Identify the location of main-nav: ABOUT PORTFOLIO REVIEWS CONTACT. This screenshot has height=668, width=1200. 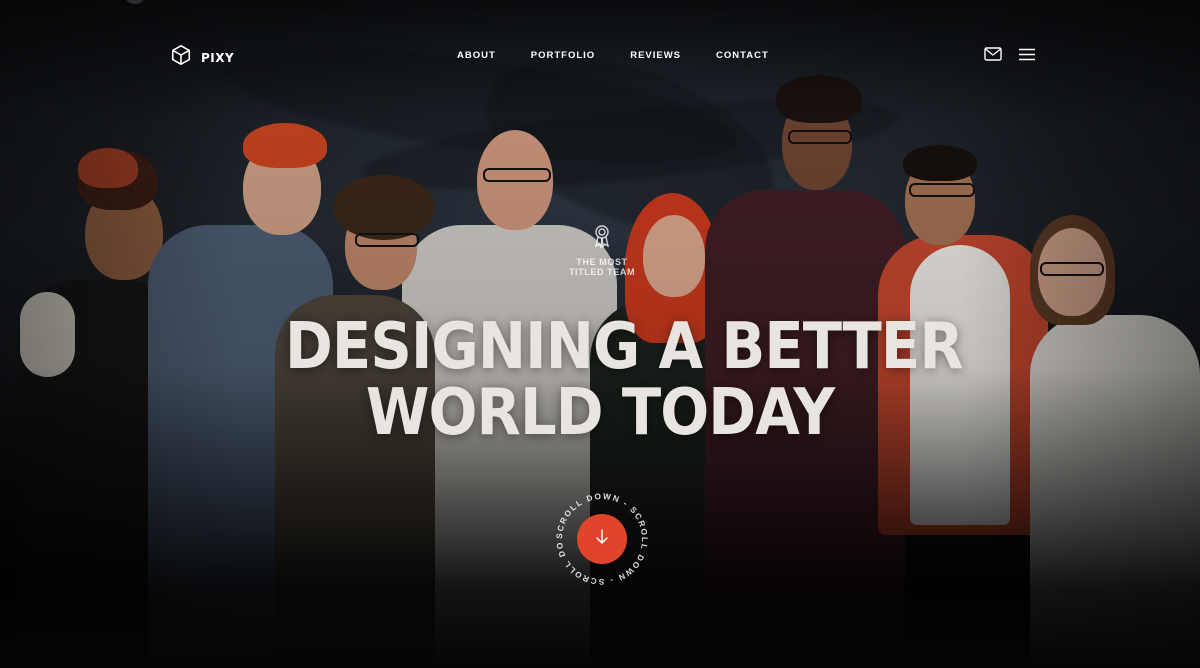
(630, 55).